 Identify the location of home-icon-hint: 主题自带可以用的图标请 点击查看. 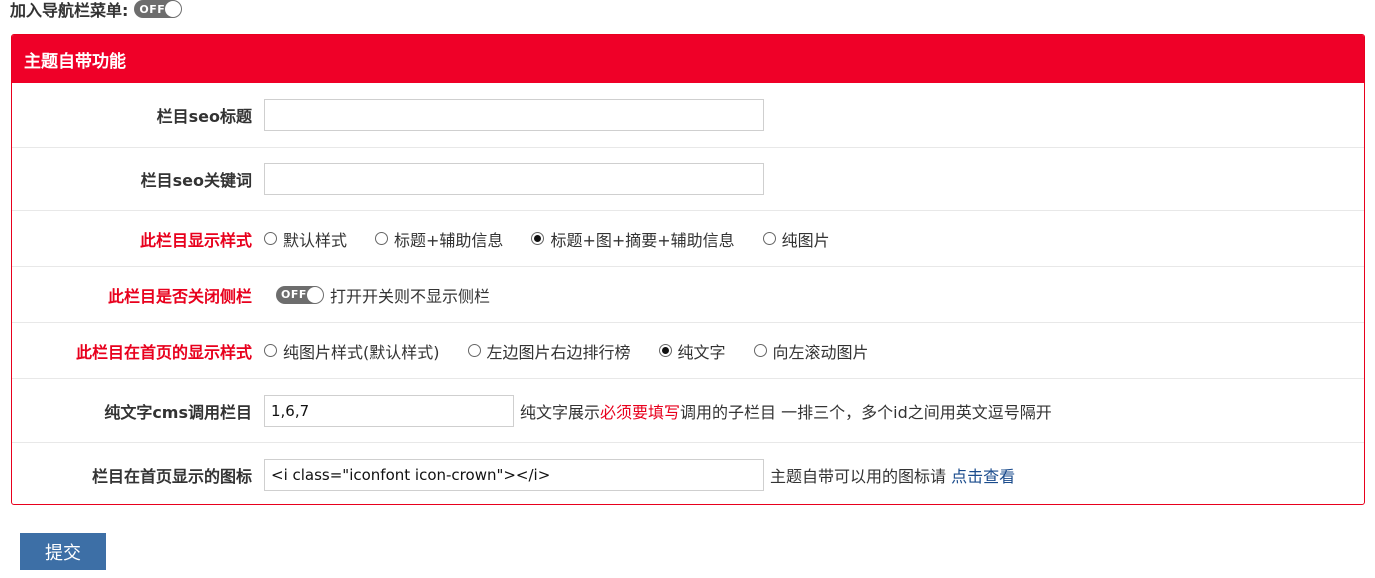
(892, 475).